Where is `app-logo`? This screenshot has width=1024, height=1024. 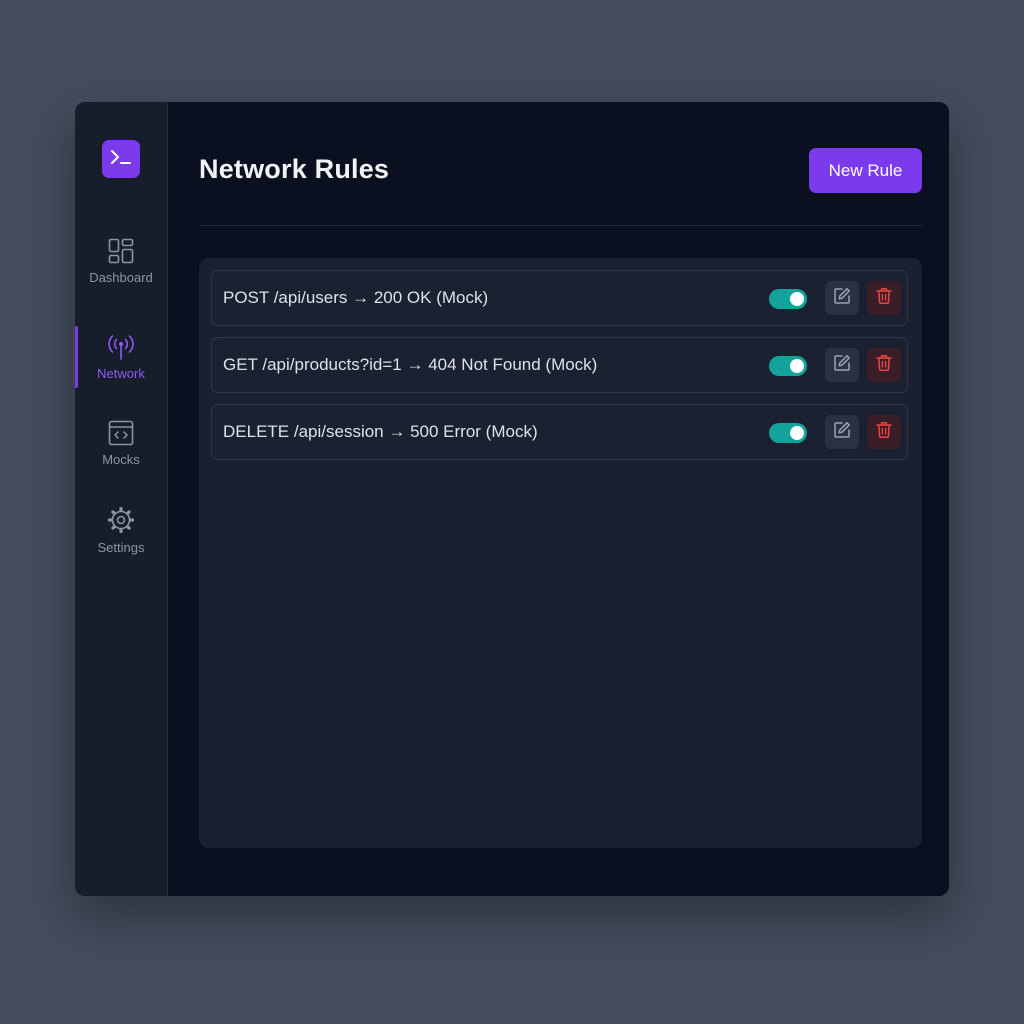
app-logo is located at coordinates (121, 159).